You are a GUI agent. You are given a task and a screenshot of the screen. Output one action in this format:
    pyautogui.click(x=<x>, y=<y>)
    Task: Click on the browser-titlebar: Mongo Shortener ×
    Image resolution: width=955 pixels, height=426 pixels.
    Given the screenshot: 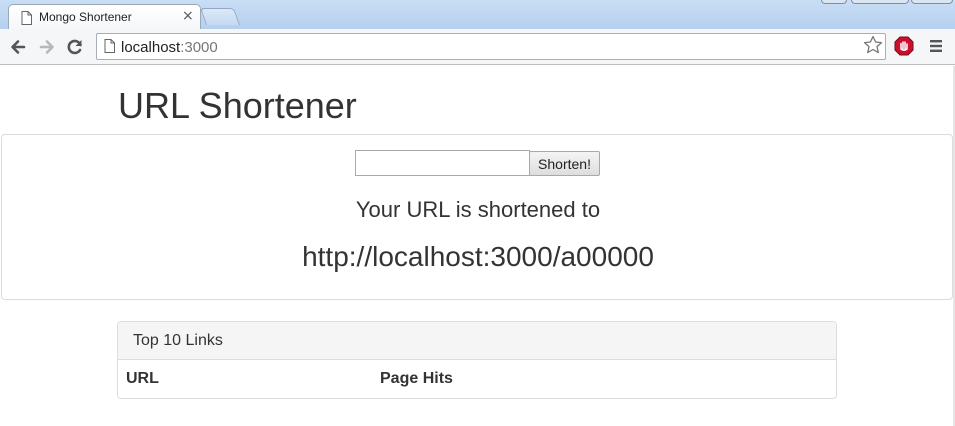 What is the action you would take?
    pyautogui.click(x=477, y=14)
    